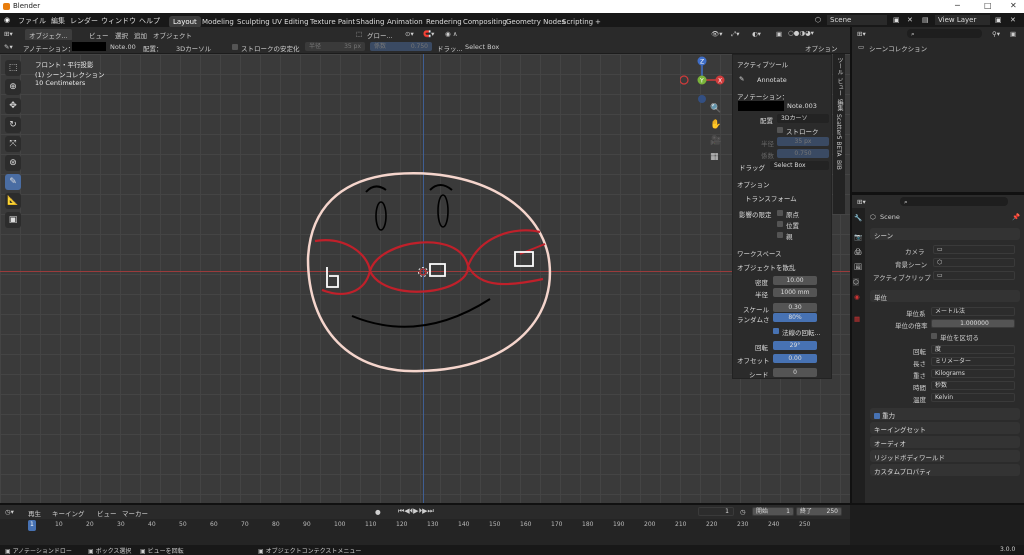 The image size is (1024, 555). Describe the element at coordinates (123, 47) in the screenshot. I see `note-selector: Note.00` at that location.